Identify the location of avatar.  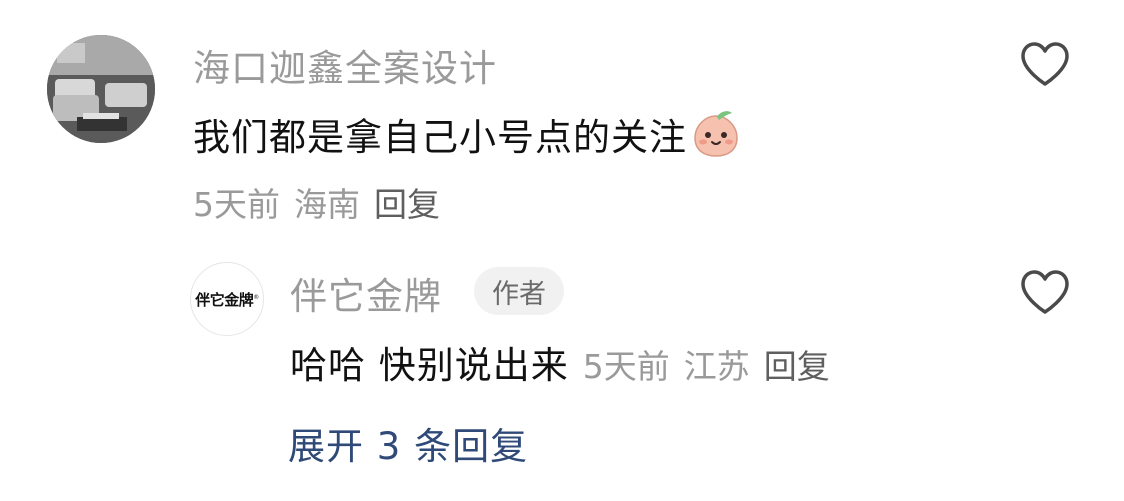
(101, 89).